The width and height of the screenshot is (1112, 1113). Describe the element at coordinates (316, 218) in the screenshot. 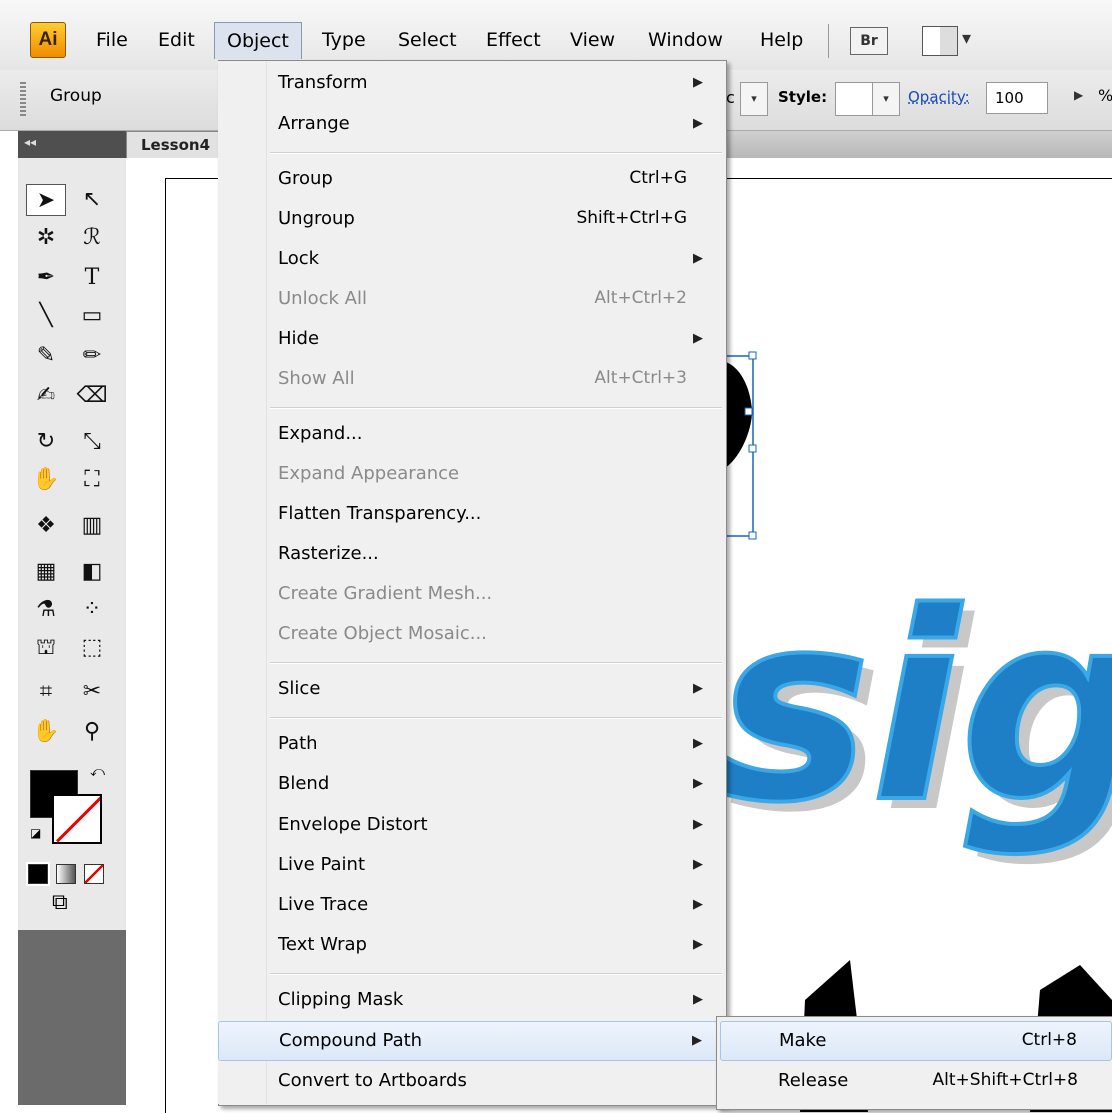

I see `menu-item-label: Ungroup` at that location.